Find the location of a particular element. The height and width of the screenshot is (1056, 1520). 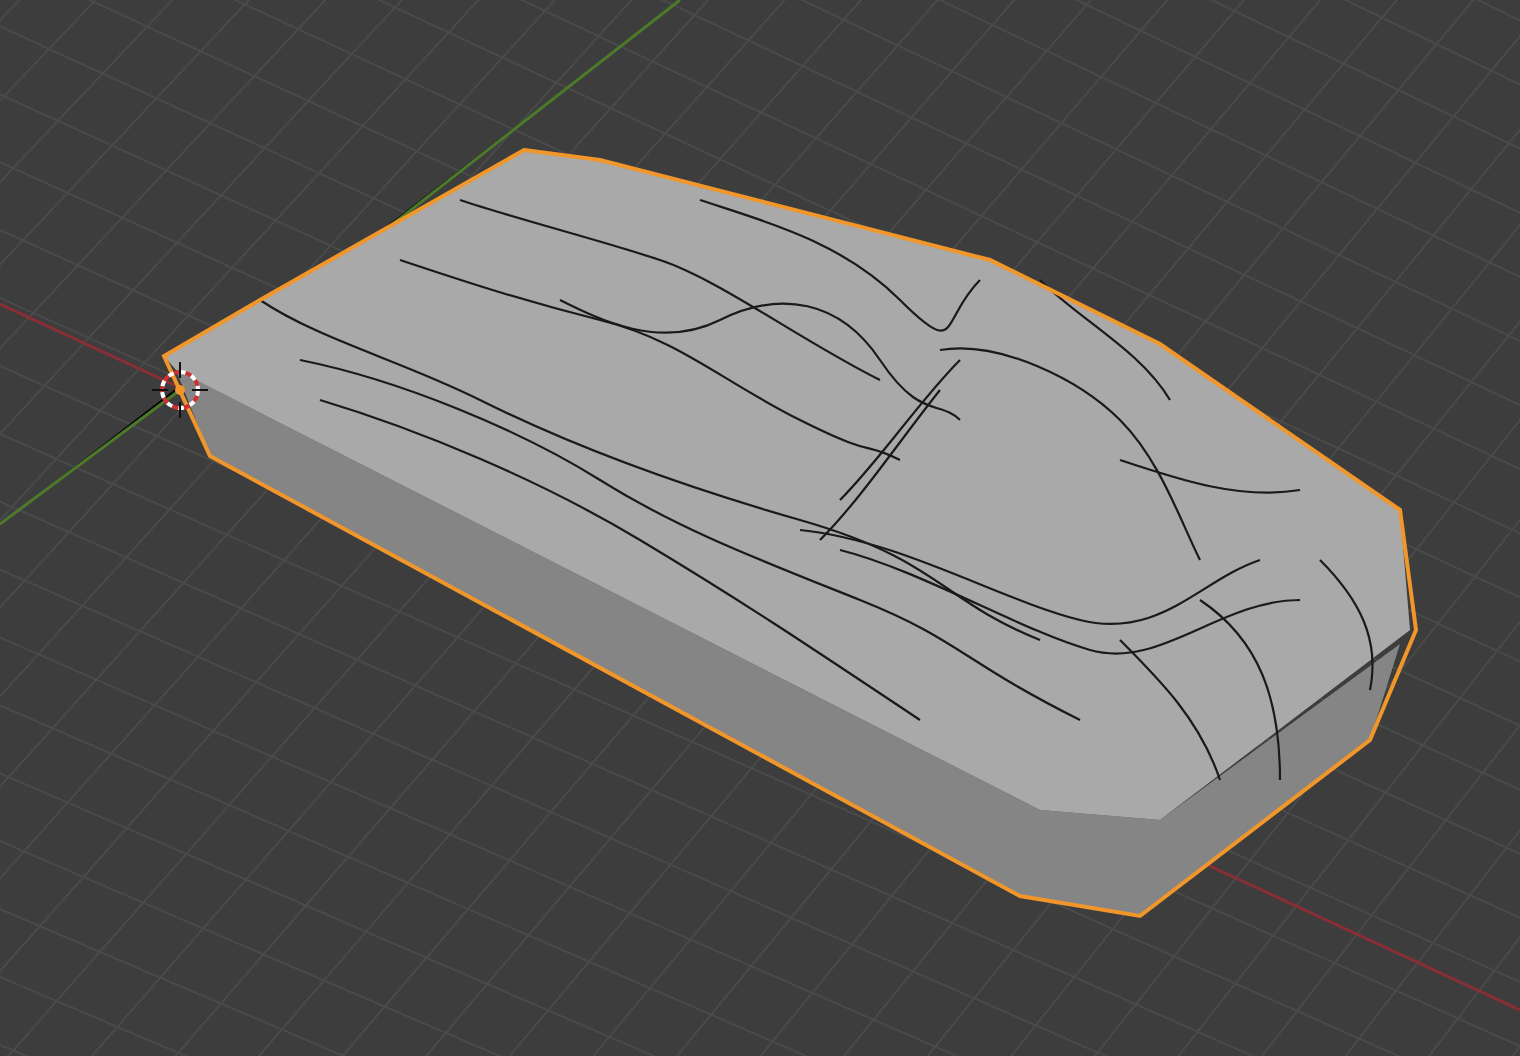

3d-cursor-icon is located at coordinates (180, 390).